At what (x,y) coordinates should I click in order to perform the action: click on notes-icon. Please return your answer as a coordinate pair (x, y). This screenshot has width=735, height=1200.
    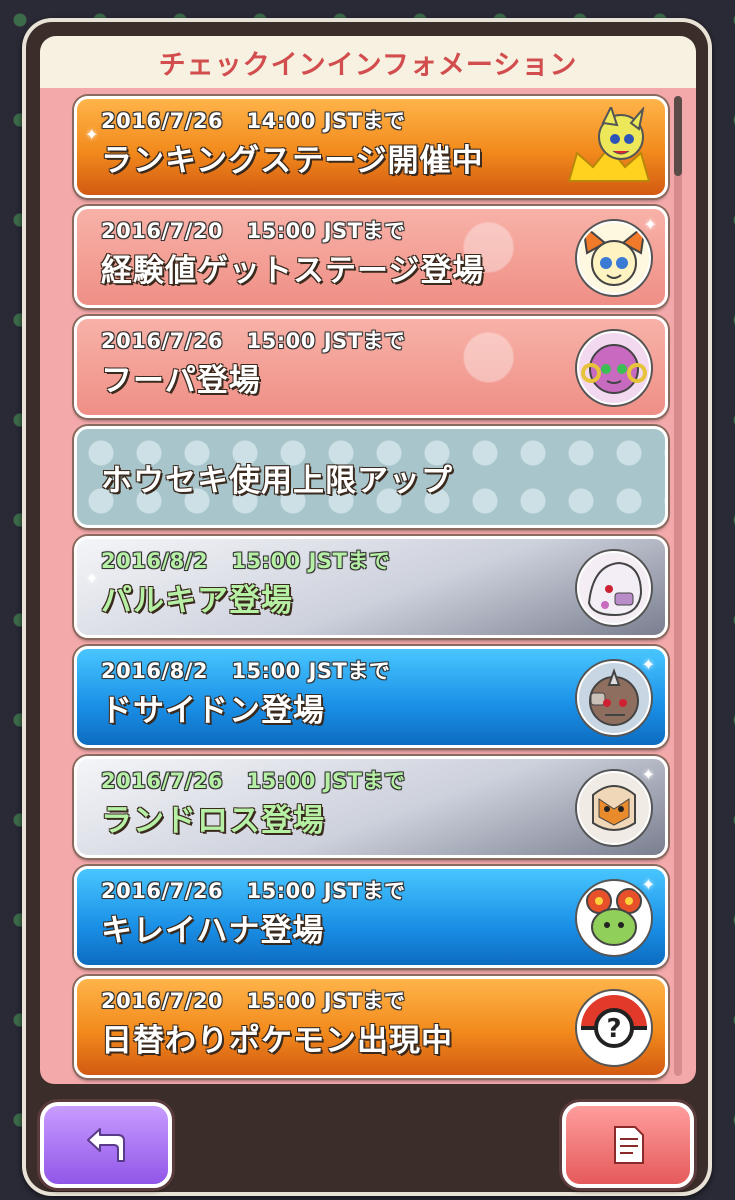
    Looking at the image, I should click on (629, 1145).